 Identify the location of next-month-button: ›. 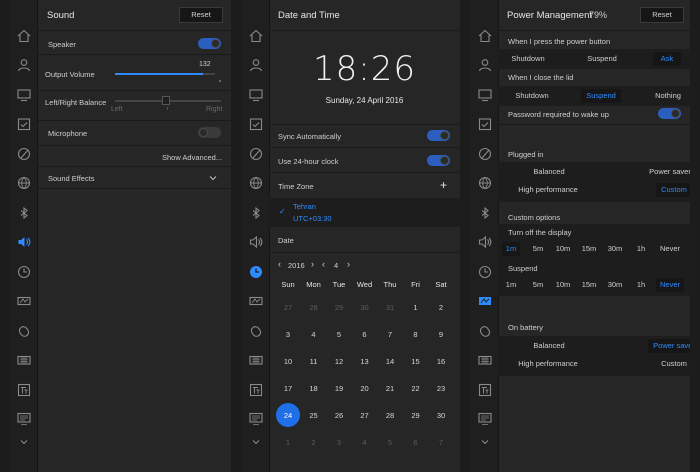
(348, 264).